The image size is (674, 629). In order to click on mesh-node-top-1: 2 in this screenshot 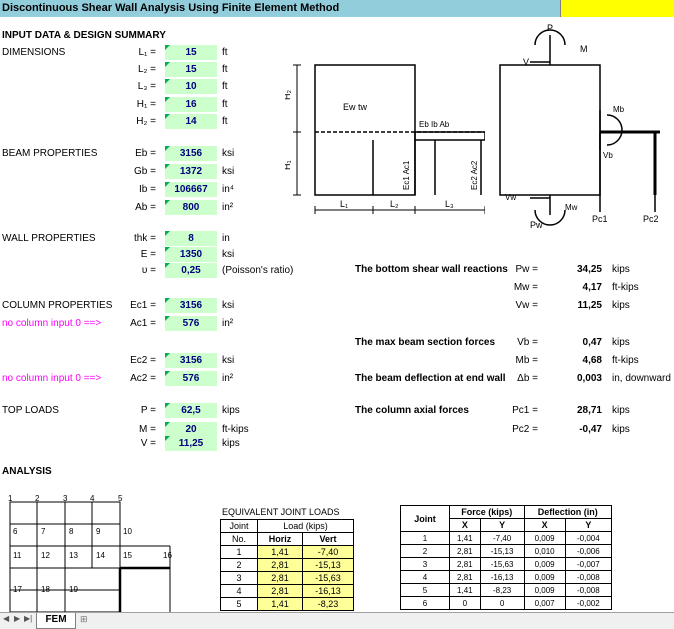, I will do `click(37, 498)`.